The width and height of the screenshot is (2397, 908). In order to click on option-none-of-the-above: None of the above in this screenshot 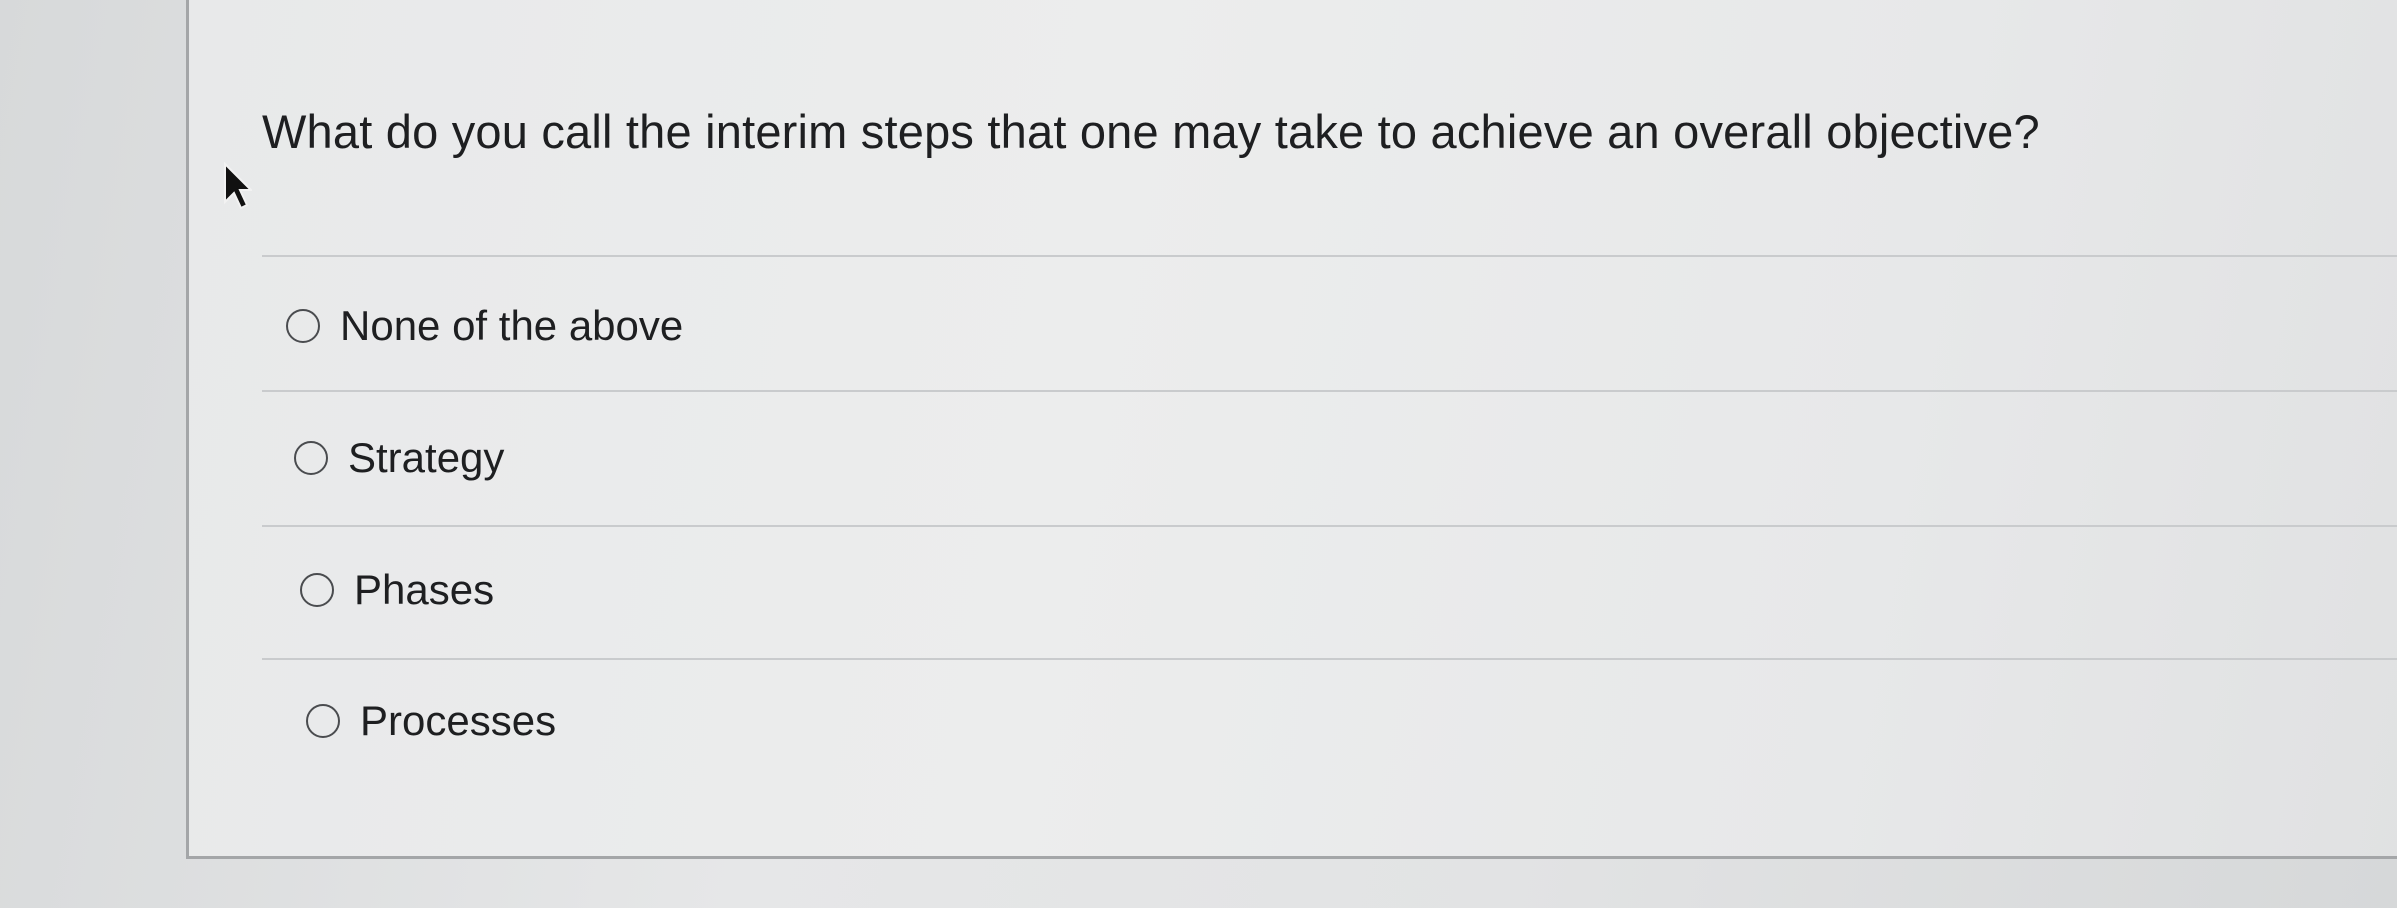, I will do `click(484, 326)`.